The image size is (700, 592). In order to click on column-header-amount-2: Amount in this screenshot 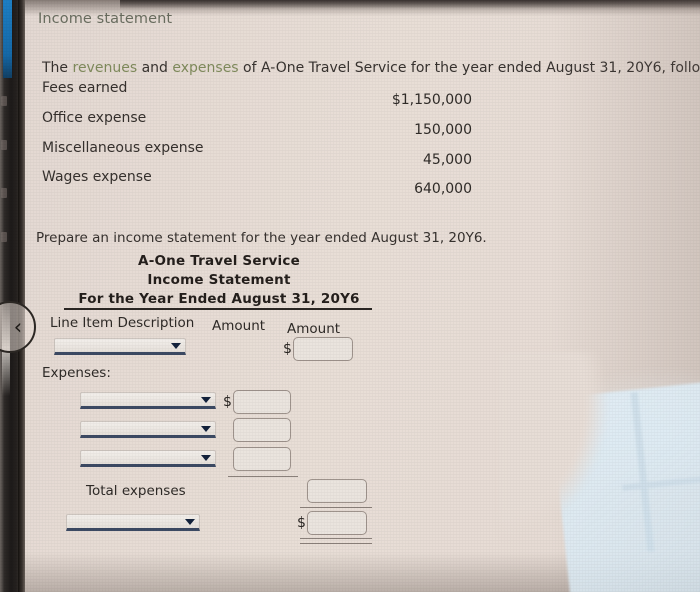, I will do `click(314, 329)`.